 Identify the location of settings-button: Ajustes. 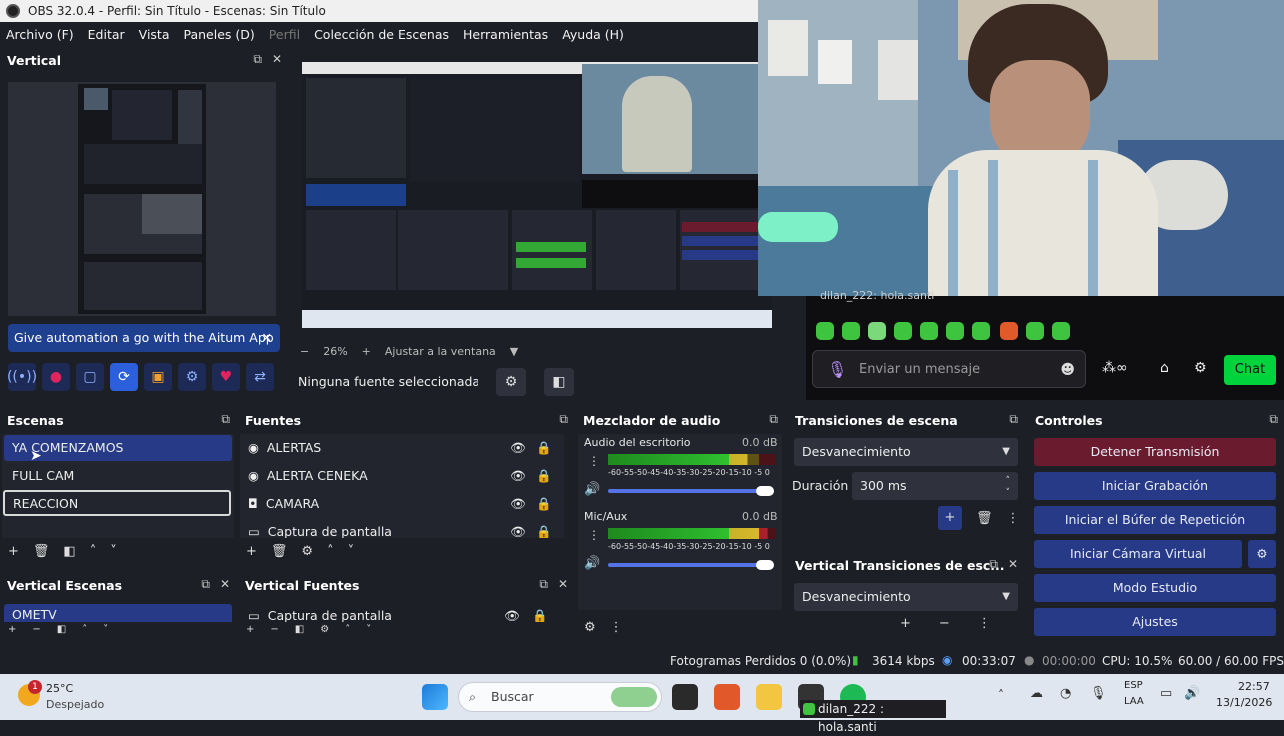
(1155, 622).